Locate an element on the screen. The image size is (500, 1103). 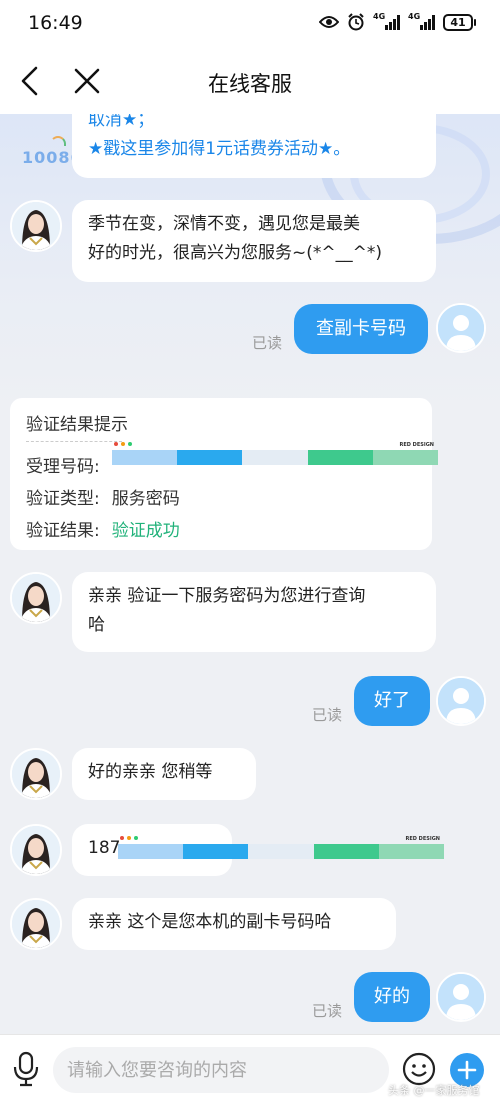
message-input is located at coordinates (221, 1070).